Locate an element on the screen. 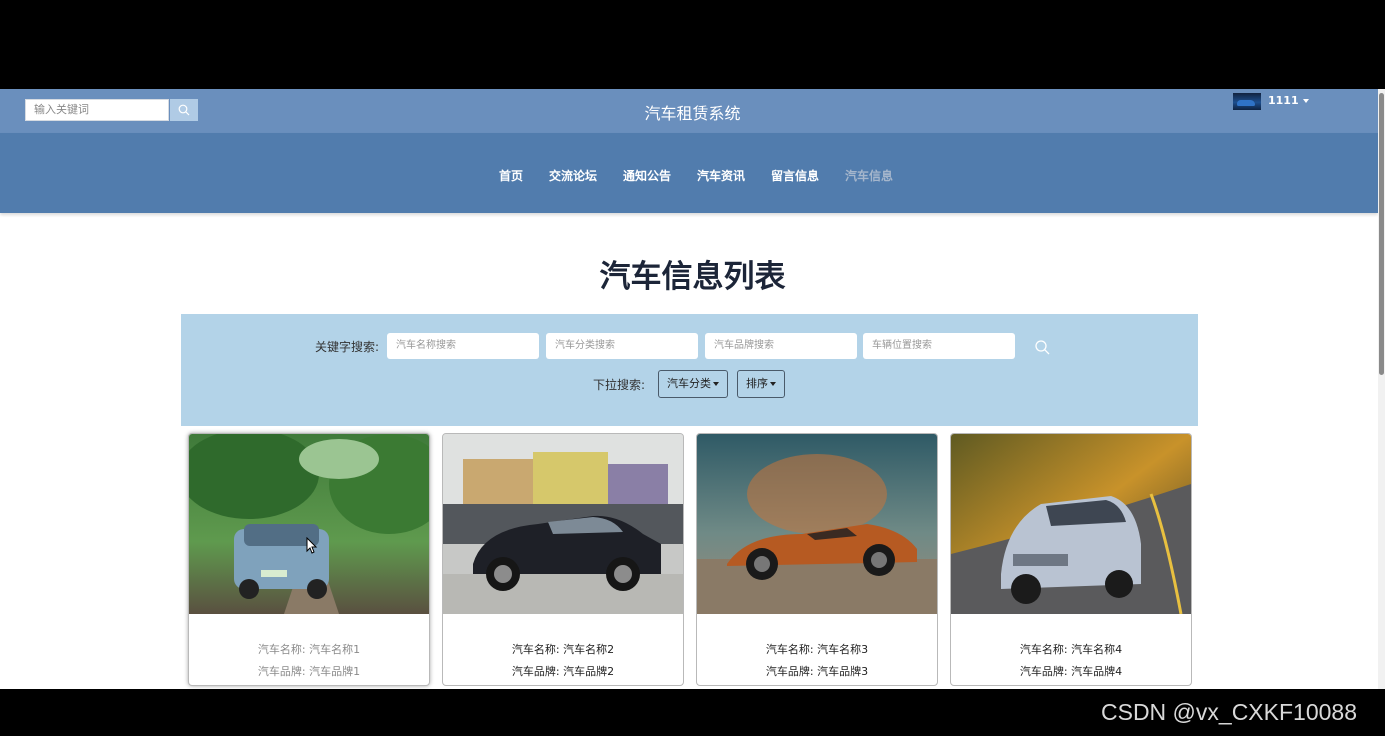 The height and width of the screenshot is (736, 1385). car-brand: 汽车品牌: 汽车品牌3 is located at coordinates (817, 671).